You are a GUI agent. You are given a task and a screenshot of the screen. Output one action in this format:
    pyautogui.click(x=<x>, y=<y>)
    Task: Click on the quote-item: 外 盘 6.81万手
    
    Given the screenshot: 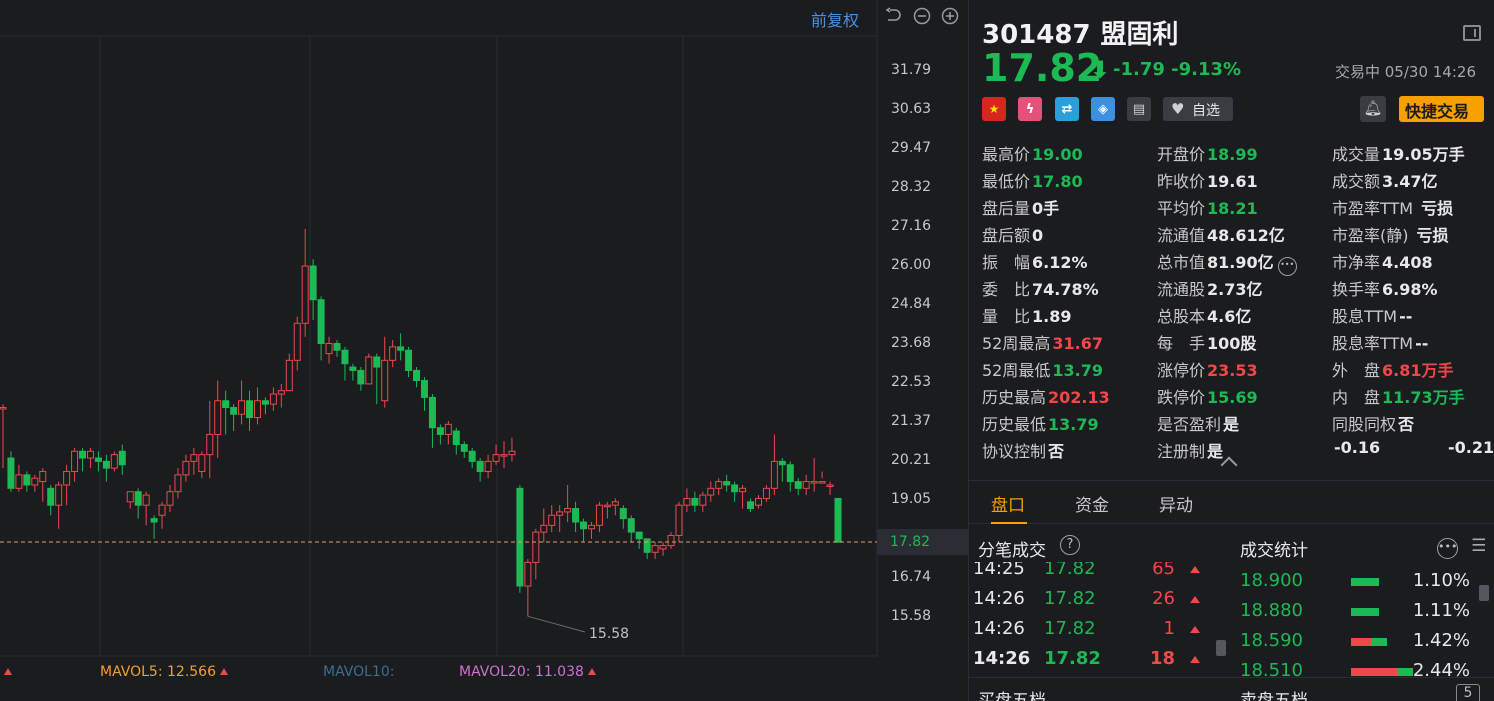 What is the action you would take?
    pyautogui.click(x=1393, y=368)
    